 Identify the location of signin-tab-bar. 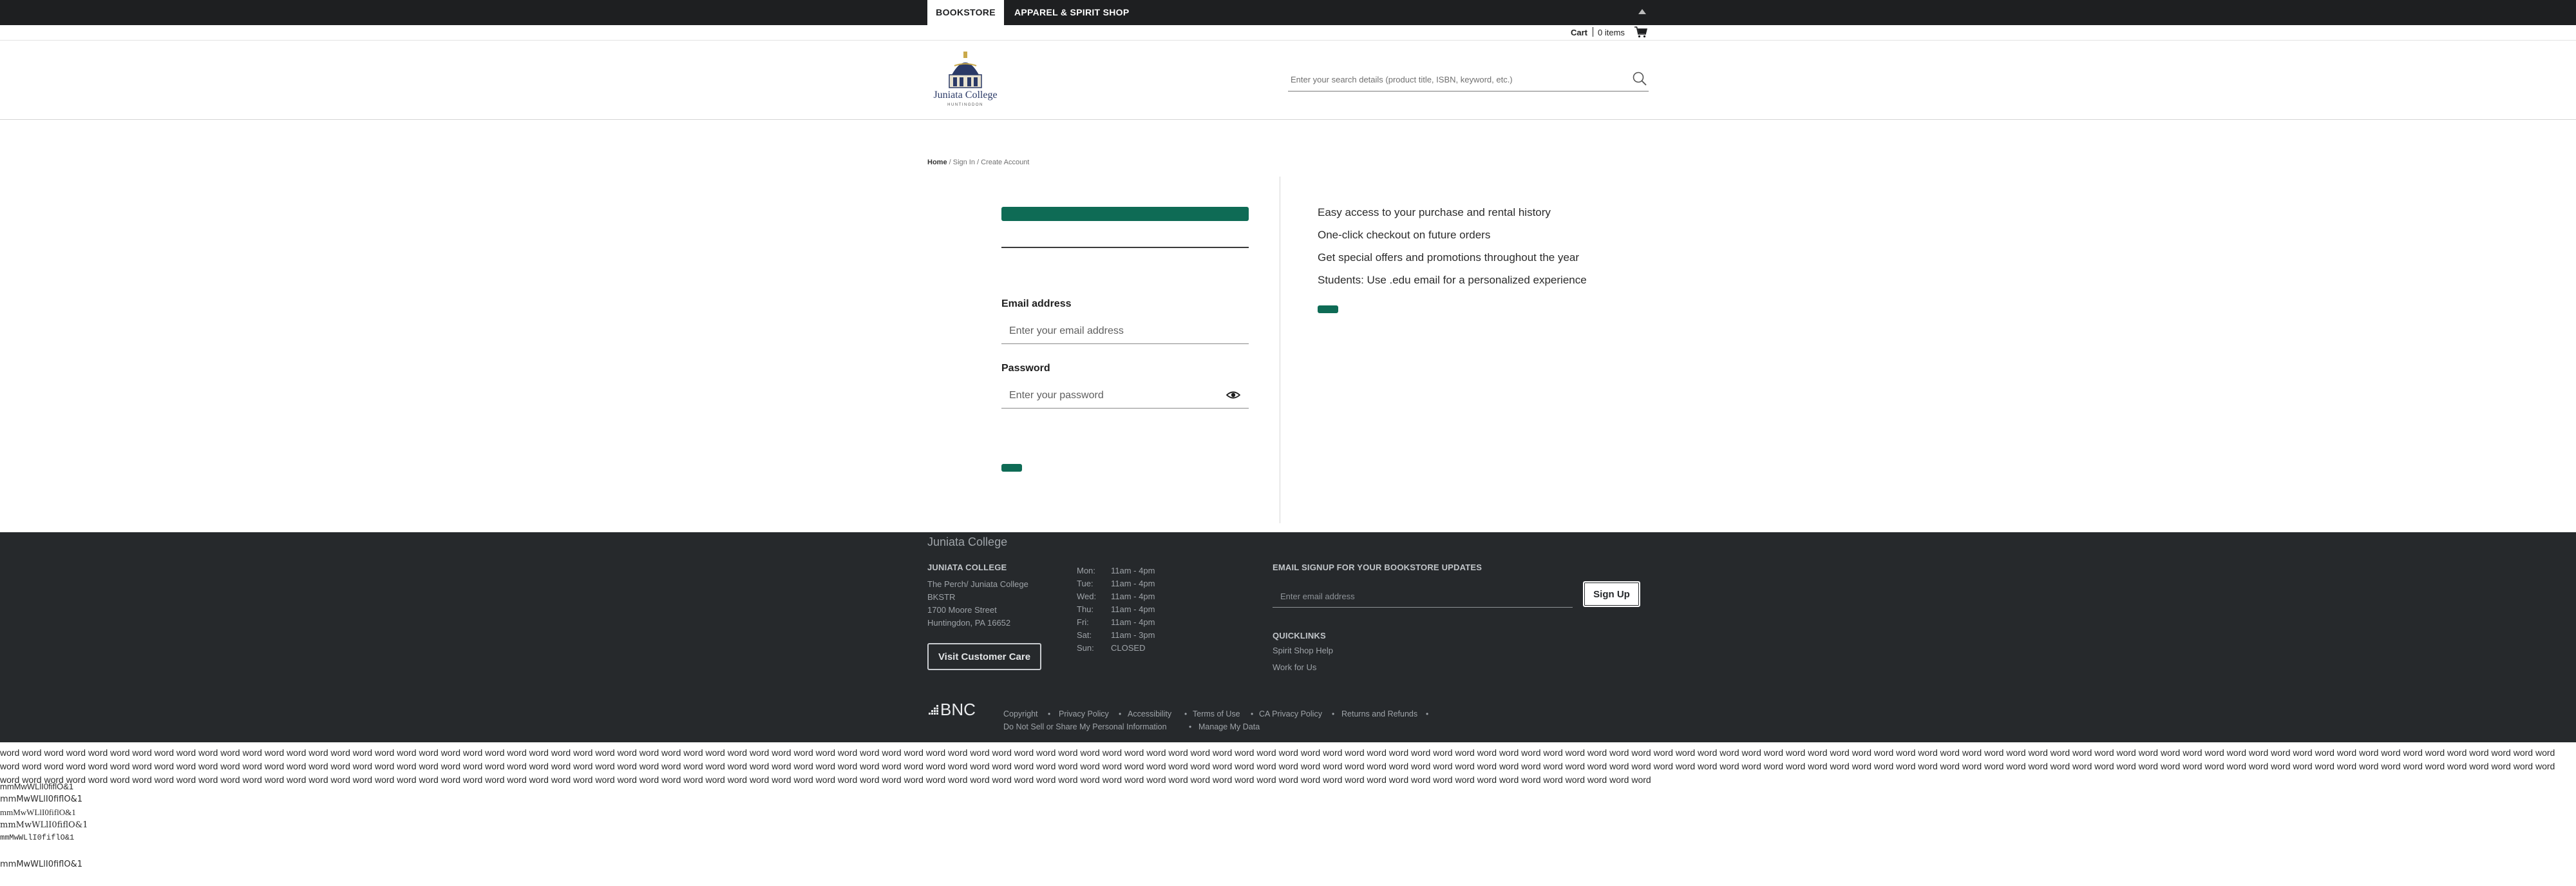
(1125, 214).